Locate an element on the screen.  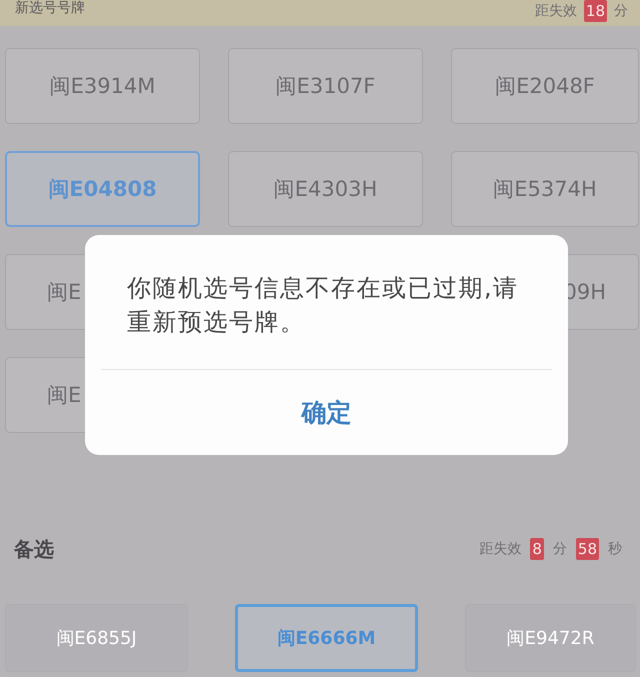
plate-button: 闽E5374H is located at coordinates (545, 189).